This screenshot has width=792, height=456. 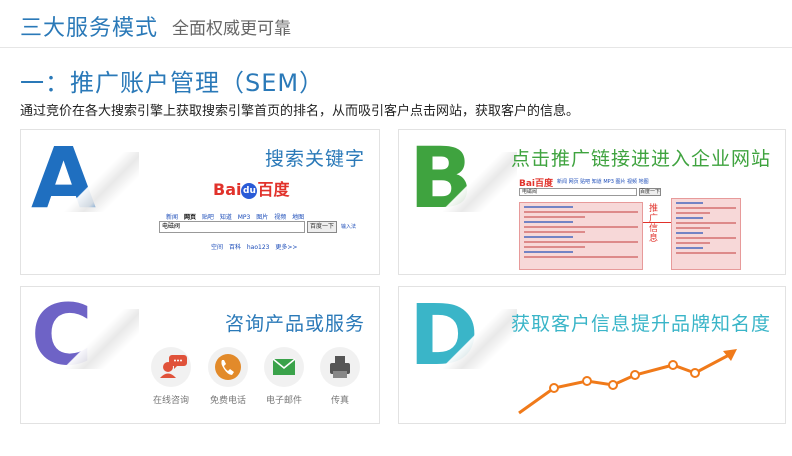 What do you see at coordinates (232, 227) in the screenshot?
I see `search-input: 电磁阀` at bounding box center [232, 227].